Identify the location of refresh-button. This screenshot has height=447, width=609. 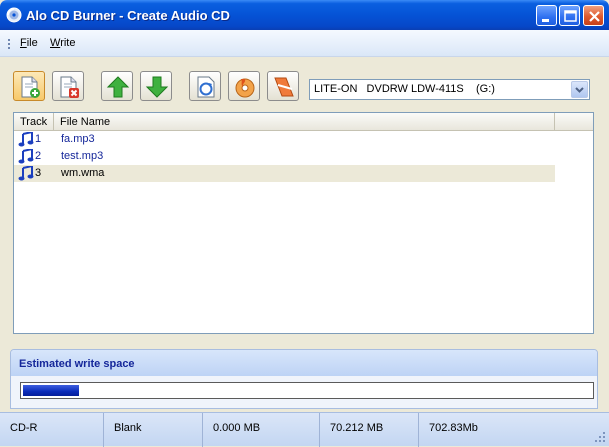
(205, 86).